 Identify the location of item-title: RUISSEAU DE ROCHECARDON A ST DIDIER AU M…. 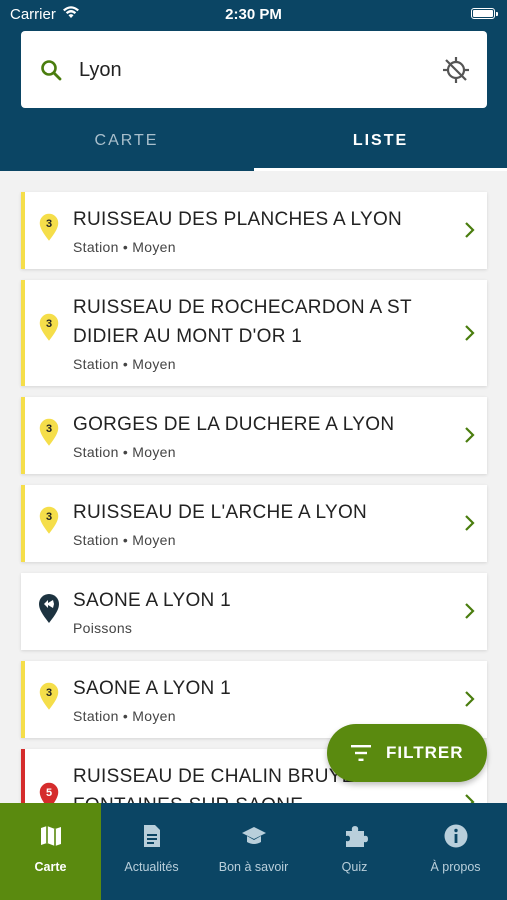
(242, 322).